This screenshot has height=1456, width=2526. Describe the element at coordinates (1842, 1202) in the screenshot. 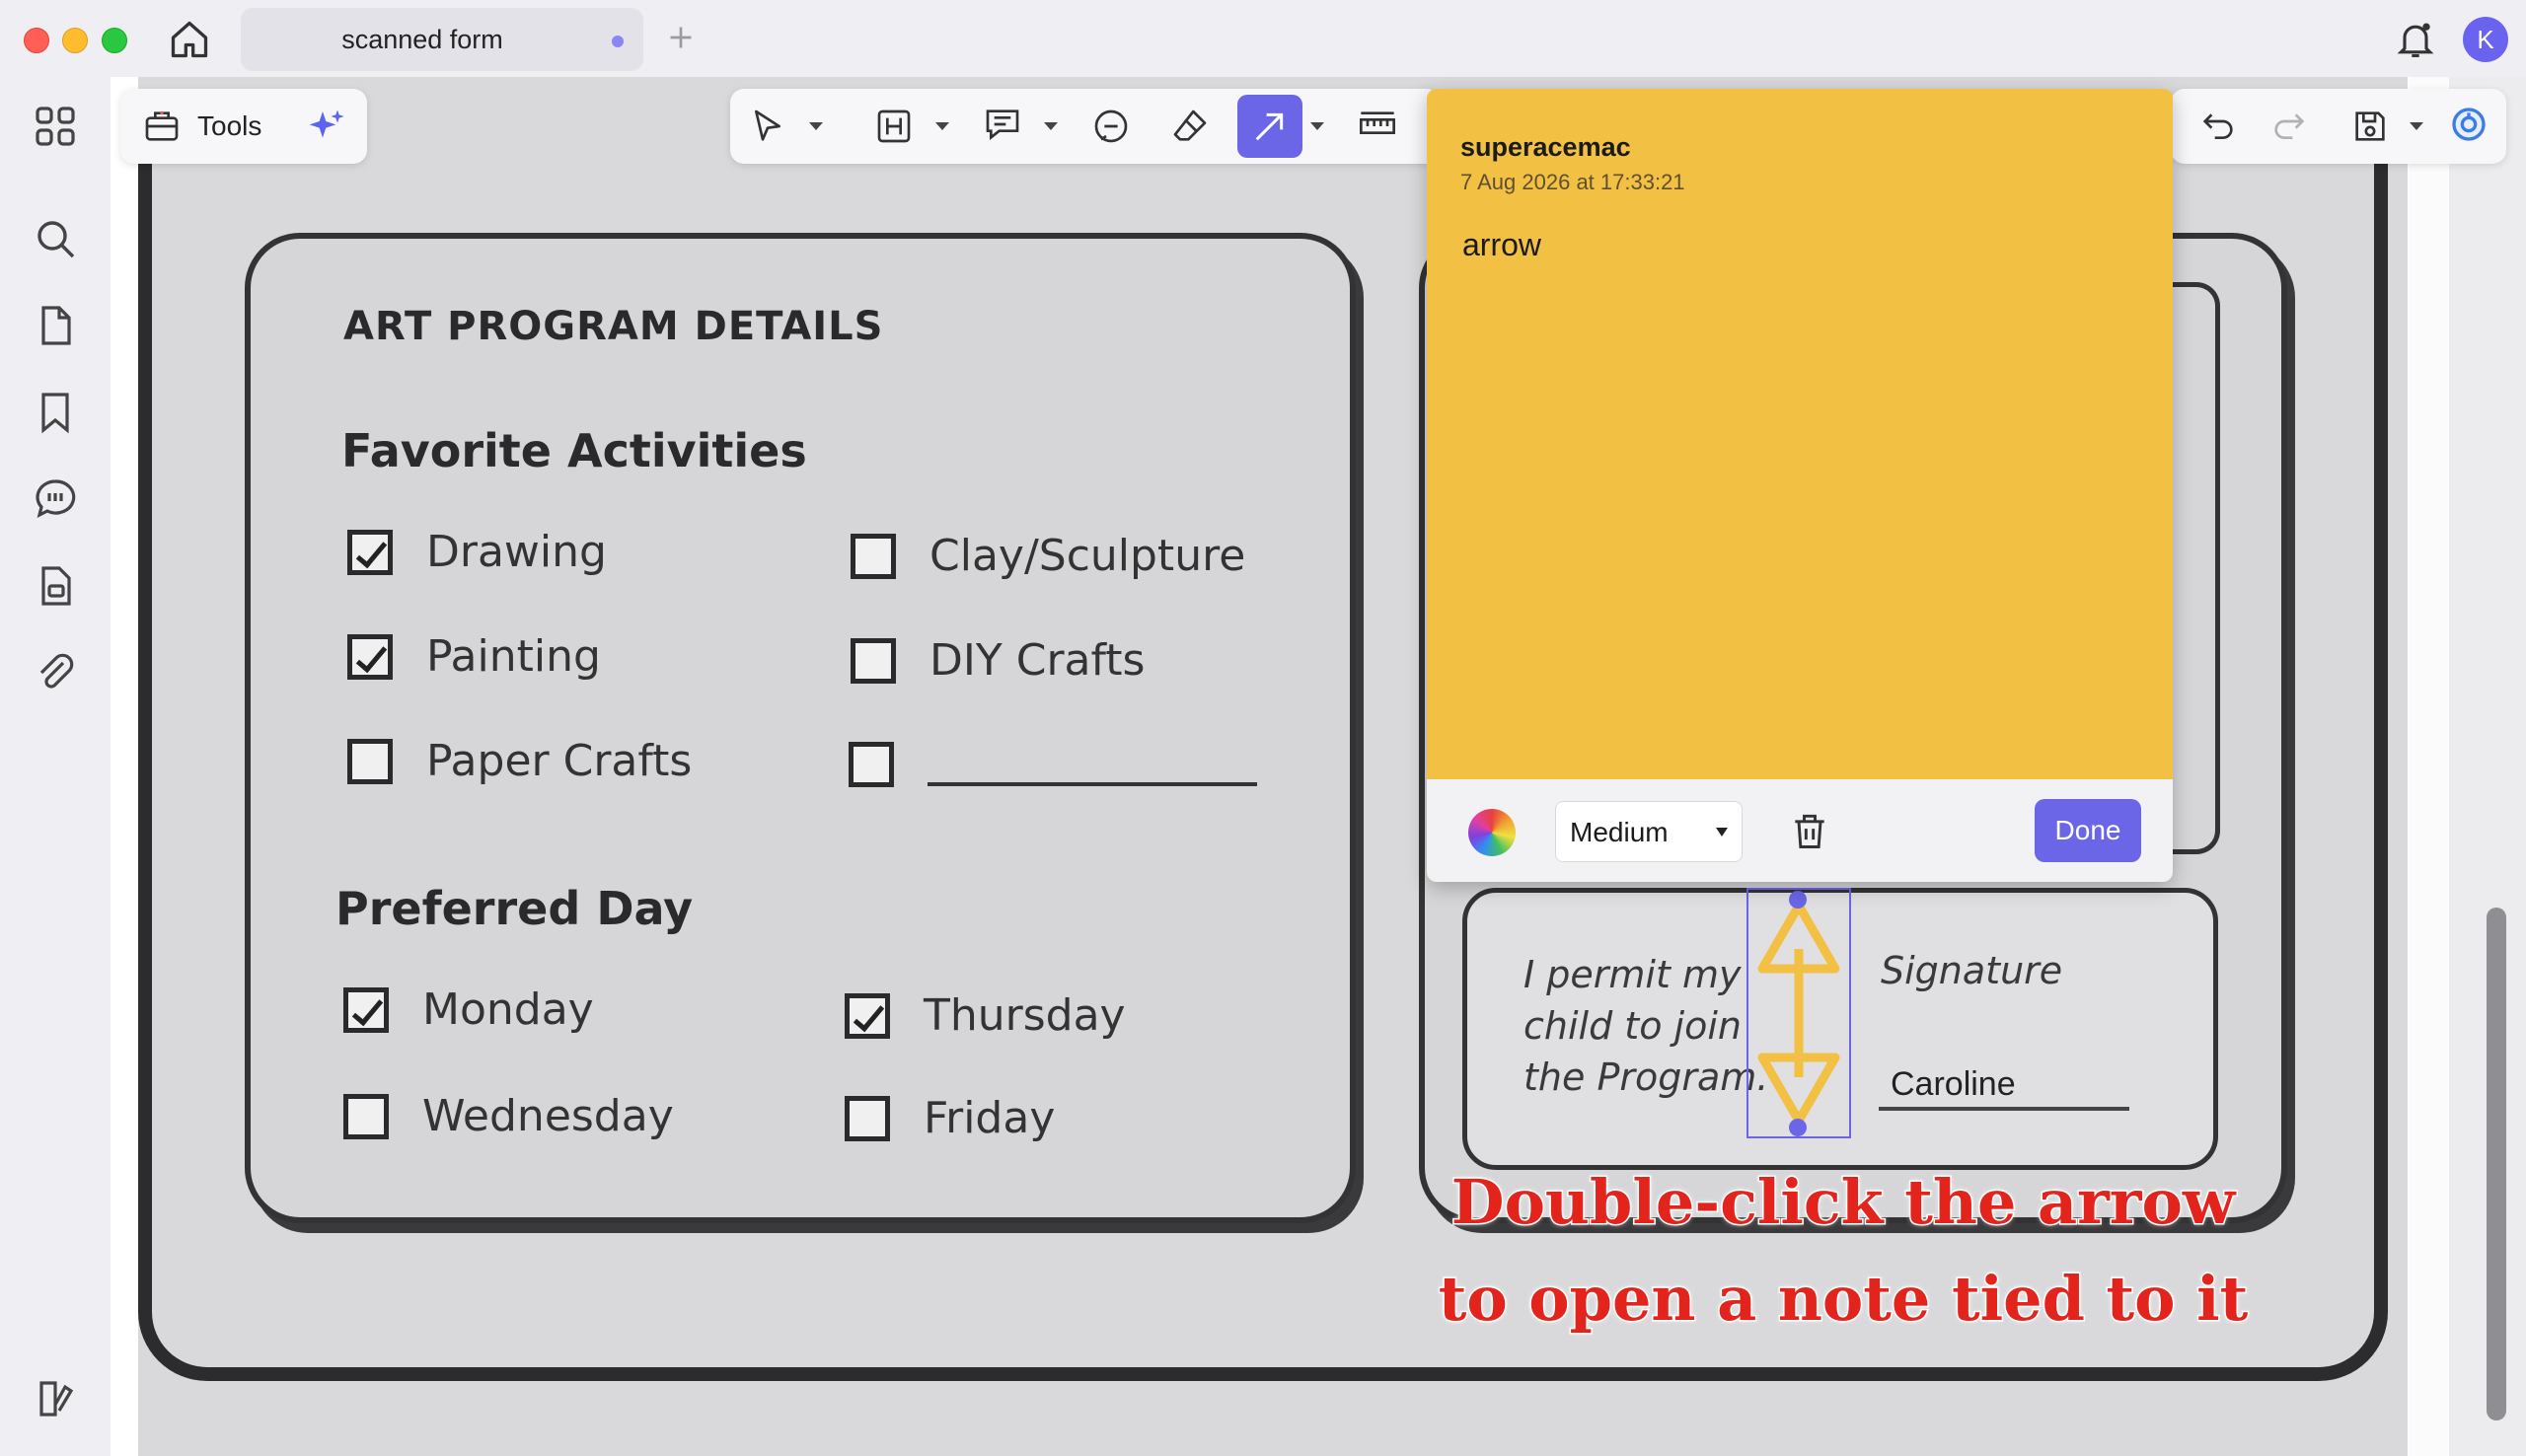

I see `tutorial-caption-line1: Double-click the arrow` at that location.